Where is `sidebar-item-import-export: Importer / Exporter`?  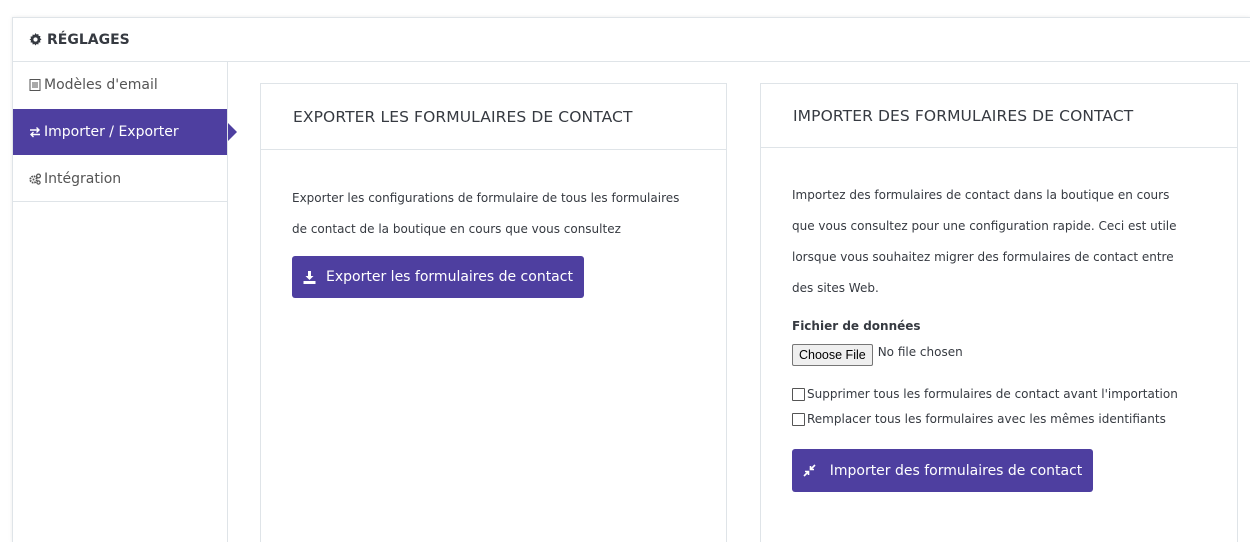 sidebar-item-import-export: Importer / Exporter is located at coordinates (125, 132).